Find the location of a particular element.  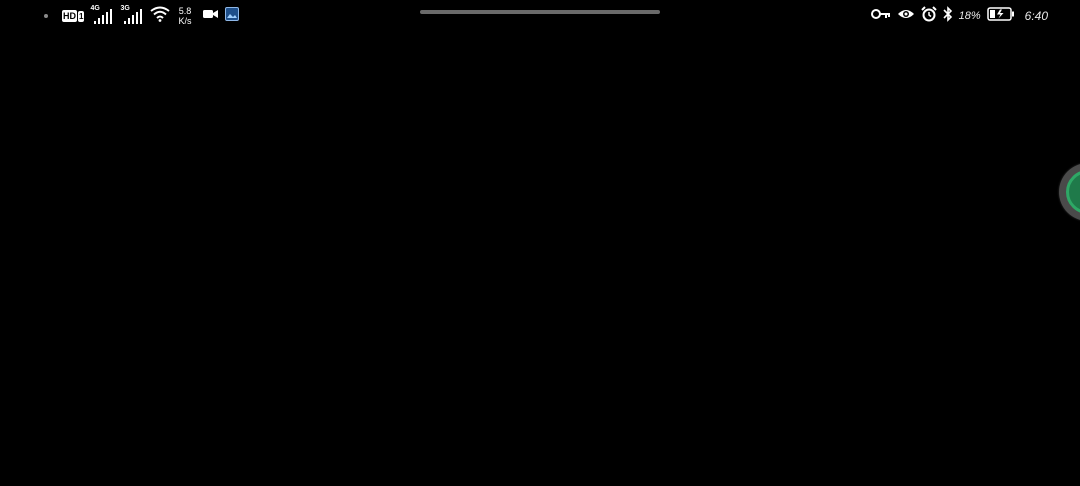

data-speed-unit: K/s is located at coordinates (185, 21).